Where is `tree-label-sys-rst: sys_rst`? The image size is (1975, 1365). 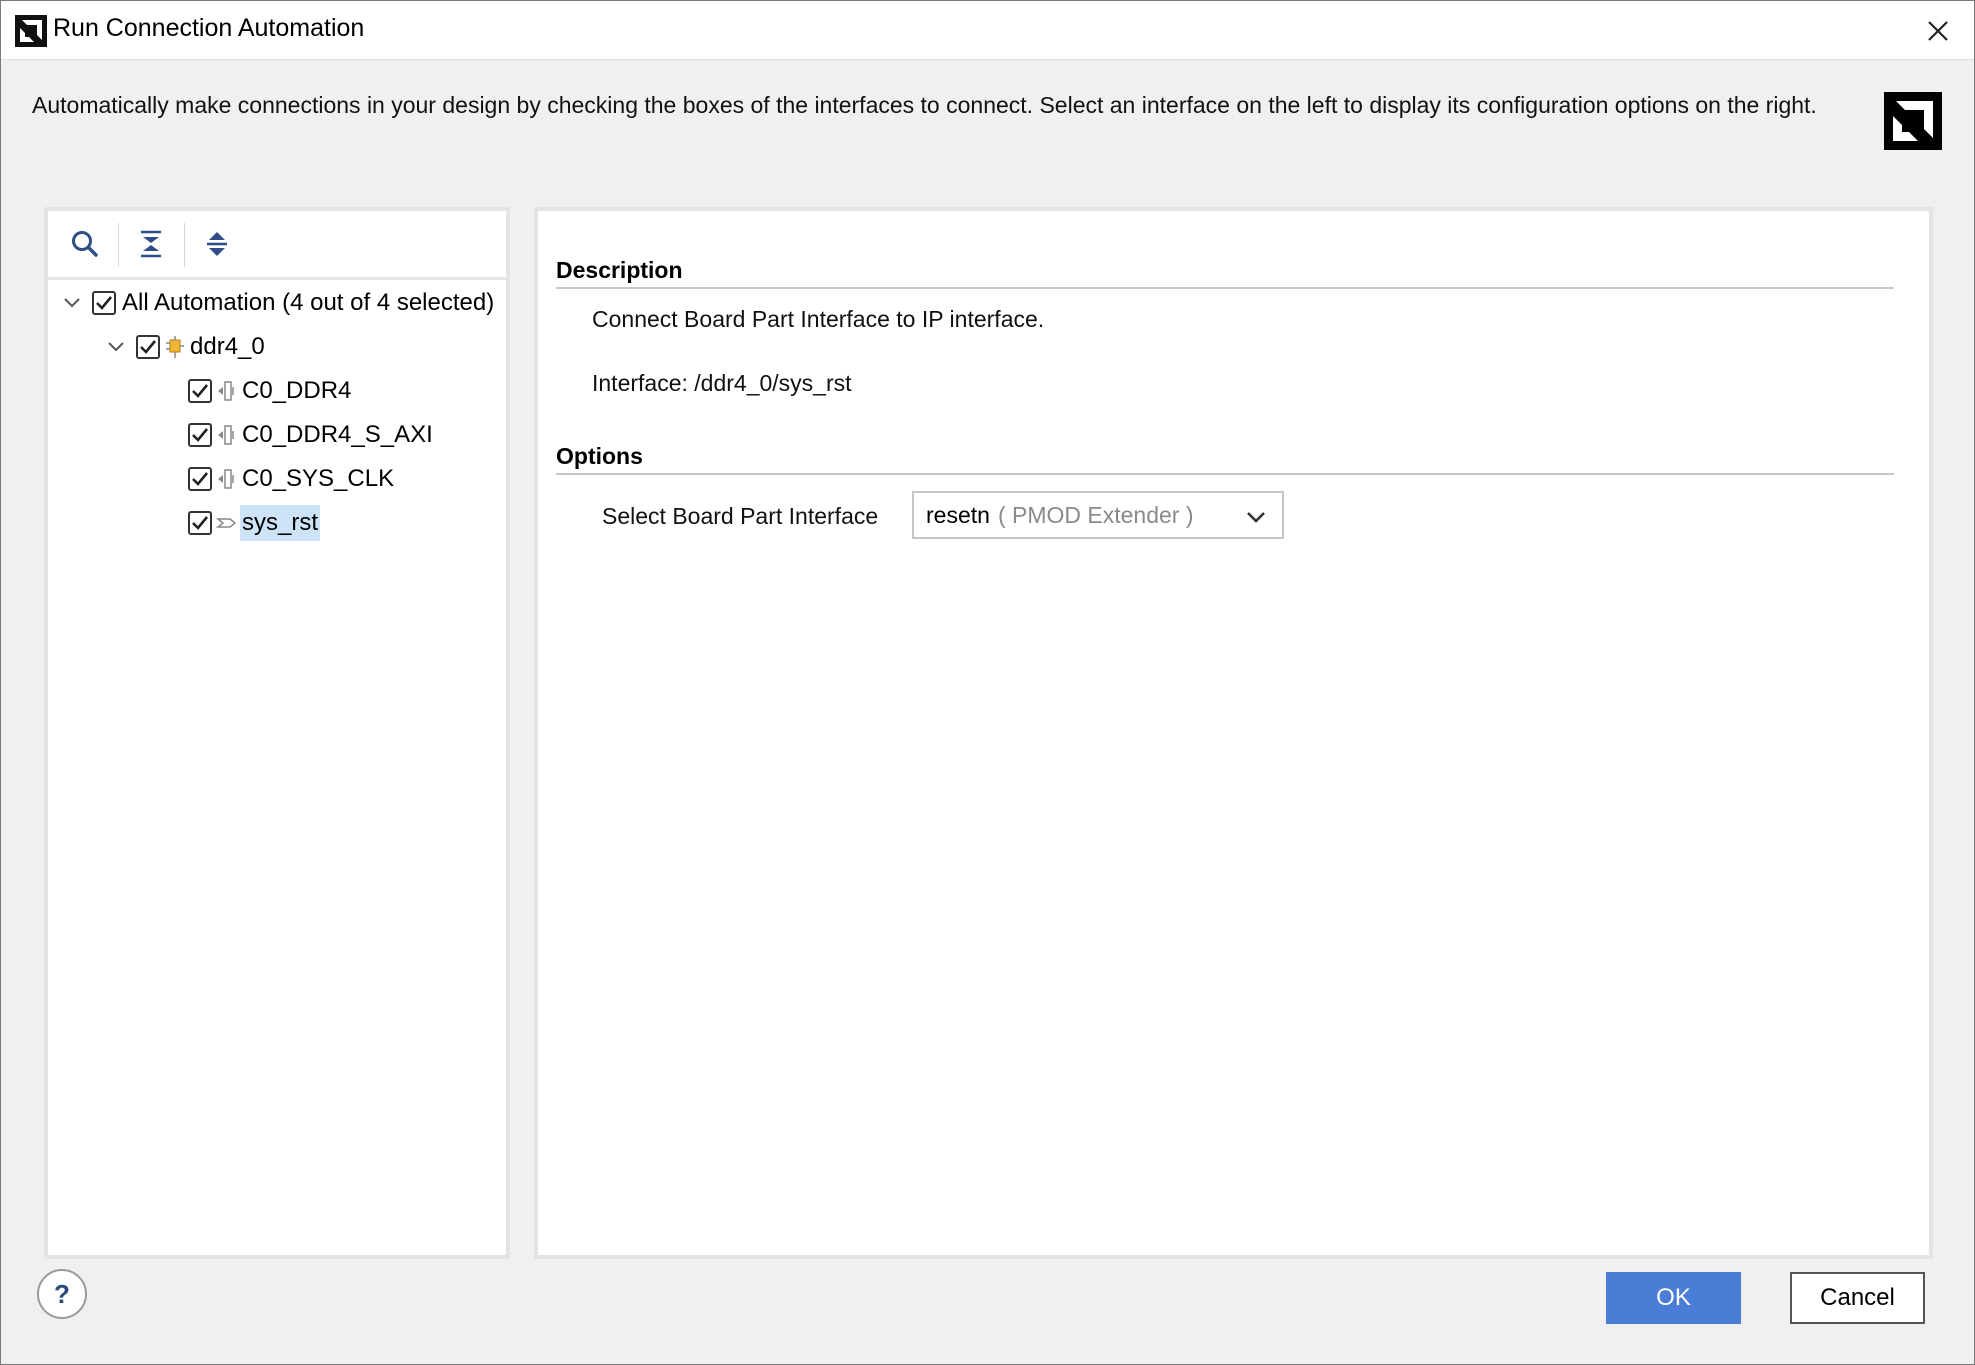 tree-label-sys-rst: sys_rst is located at coordinates (280, 523).